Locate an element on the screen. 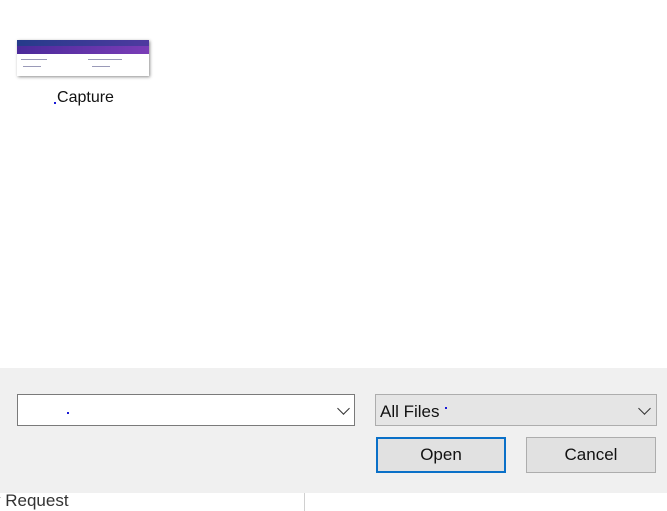  file-thumbnail is located at coordinates (83, 58).